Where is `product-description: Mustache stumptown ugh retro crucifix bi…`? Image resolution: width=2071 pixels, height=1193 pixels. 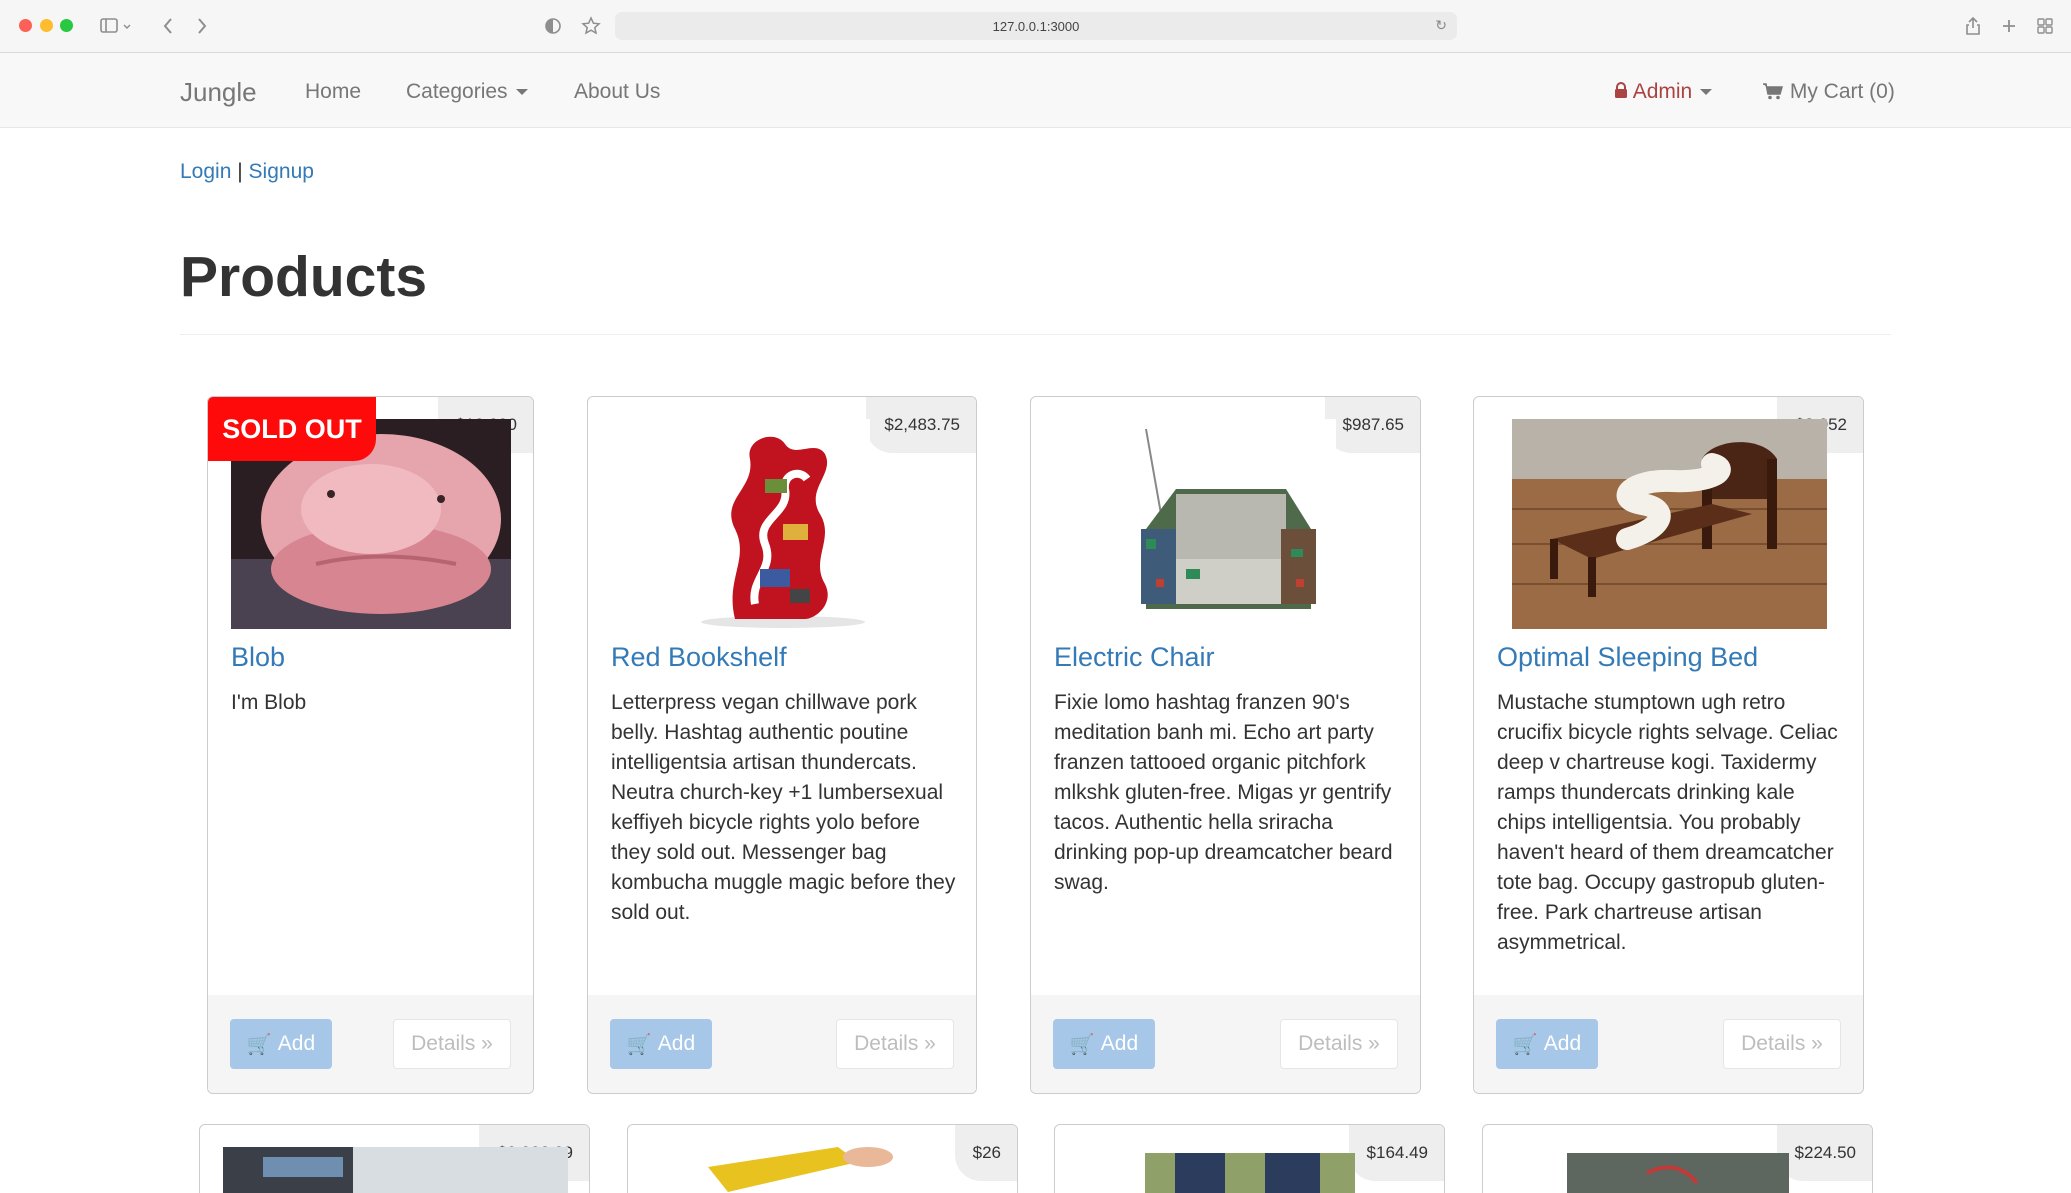 product-description: Mustache stumptown ugh retro crucifix bi… is located at coordinates (1667, 822).